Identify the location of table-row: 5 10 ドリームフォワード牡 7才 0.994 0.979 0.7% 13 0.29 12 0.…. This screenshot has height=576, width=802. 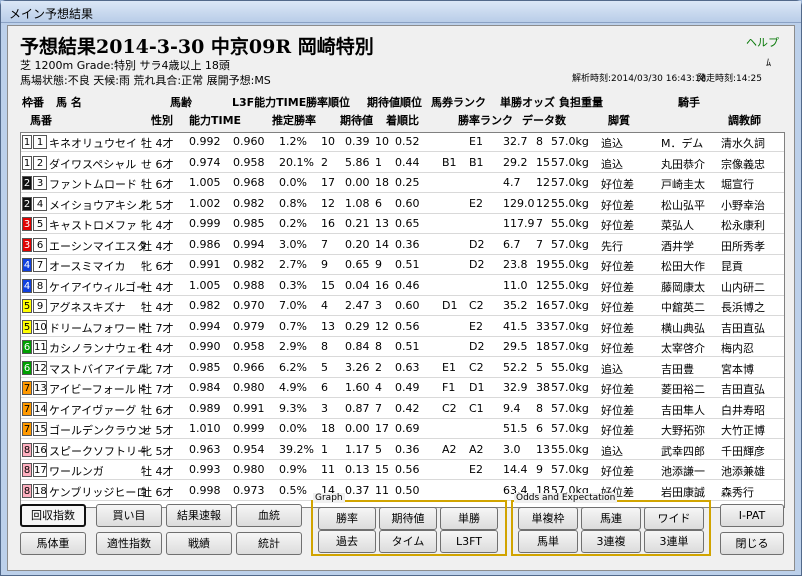
(402, 327).